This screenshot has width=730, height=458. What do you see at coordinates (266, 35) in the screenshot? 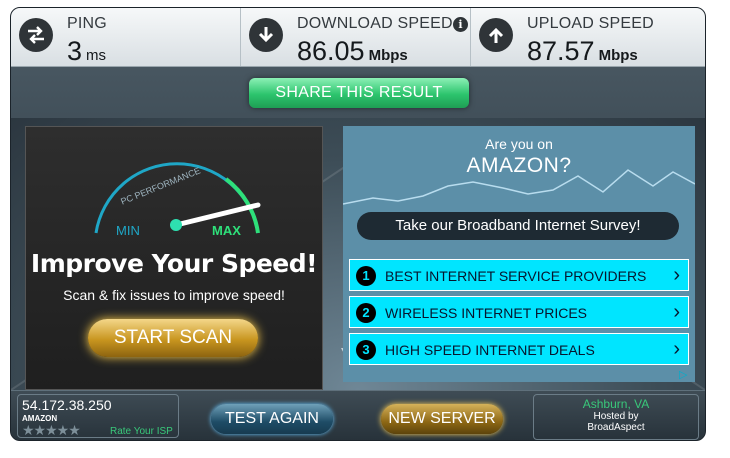
I see `download-arrow-icon` at bounding box center [266, 35].